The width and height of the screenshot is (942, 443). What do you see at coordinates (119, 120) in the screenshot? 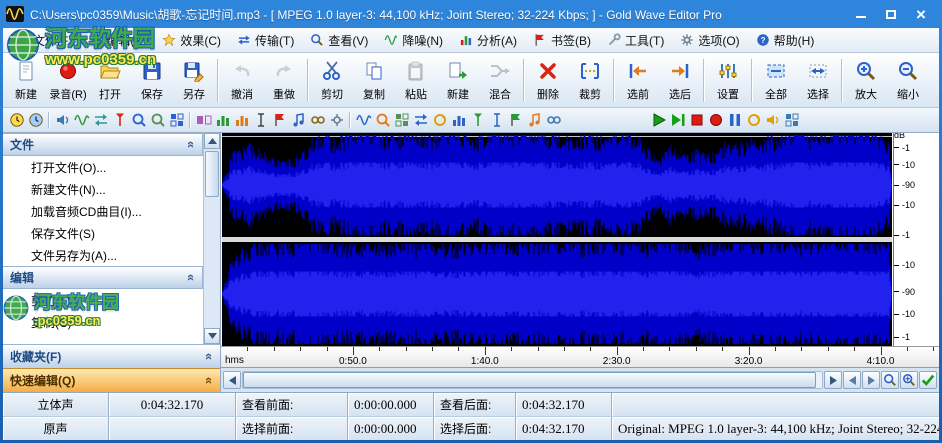
I see `tool-add-marker-button` at bounding box center [119, 120].